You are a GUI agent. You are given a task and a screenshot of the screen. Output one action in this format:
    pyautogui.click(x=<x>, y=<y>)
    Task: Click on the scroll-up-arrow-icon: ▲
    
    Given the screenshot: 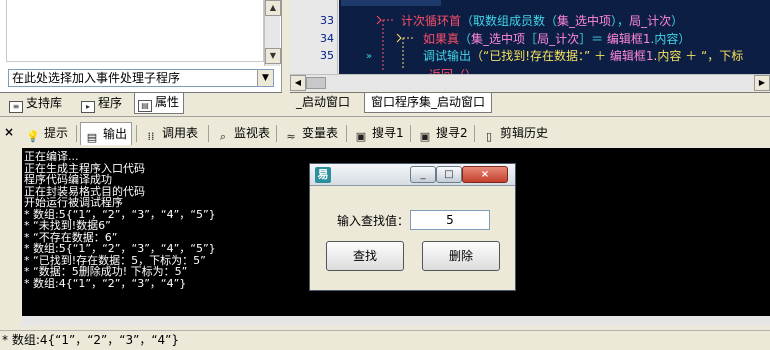 What is the action you would take?
    pyautogui.click(x=273, y=8)
    